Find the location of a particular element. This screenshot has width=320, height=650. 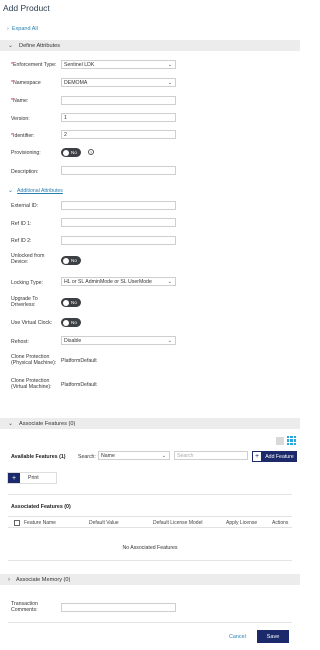

locking-type-label: Locking Type: is located at coordinates (27, 283).